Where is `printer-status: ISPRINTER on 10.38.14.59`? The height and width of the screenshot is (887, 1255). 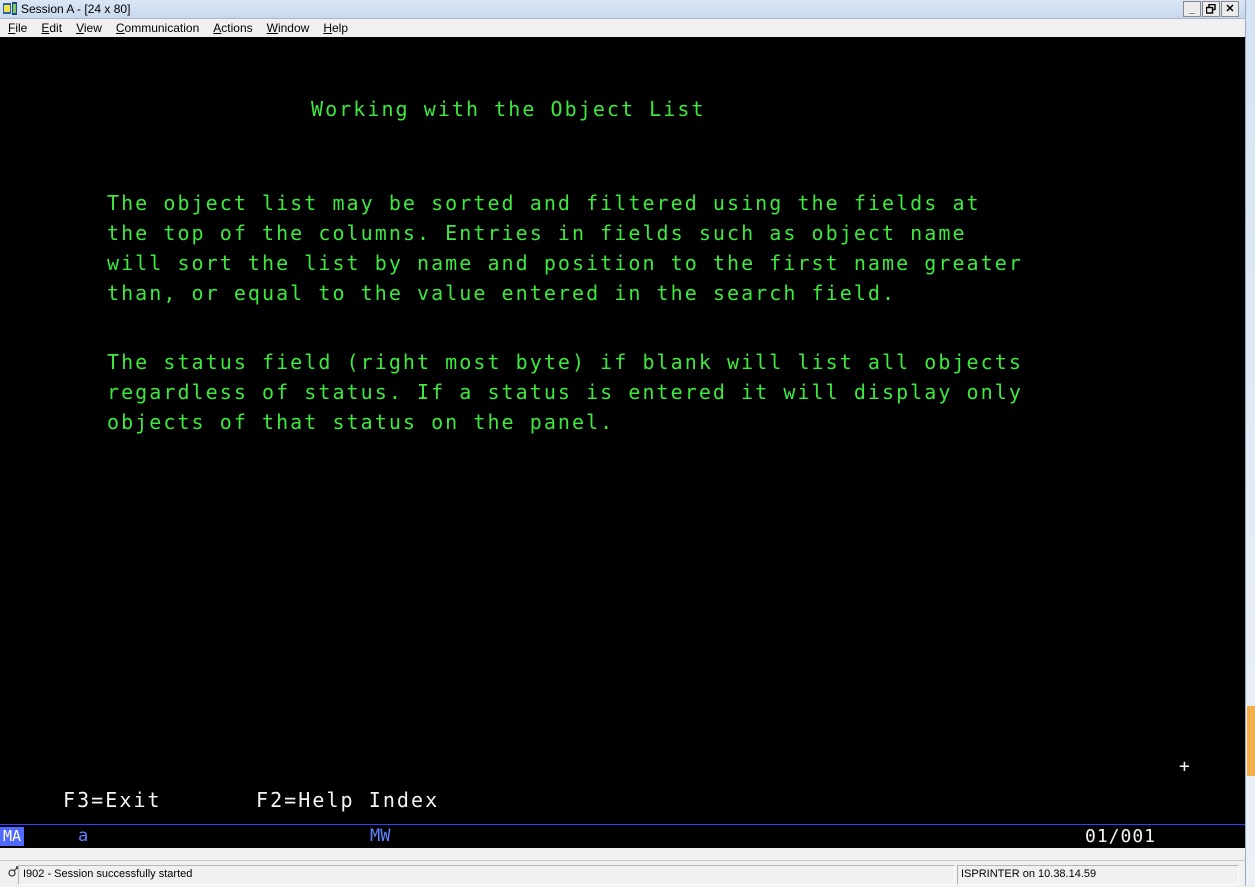 printer-status: ISPRINTER on 10.38.14.59 is located at coordinates (1029, 874).